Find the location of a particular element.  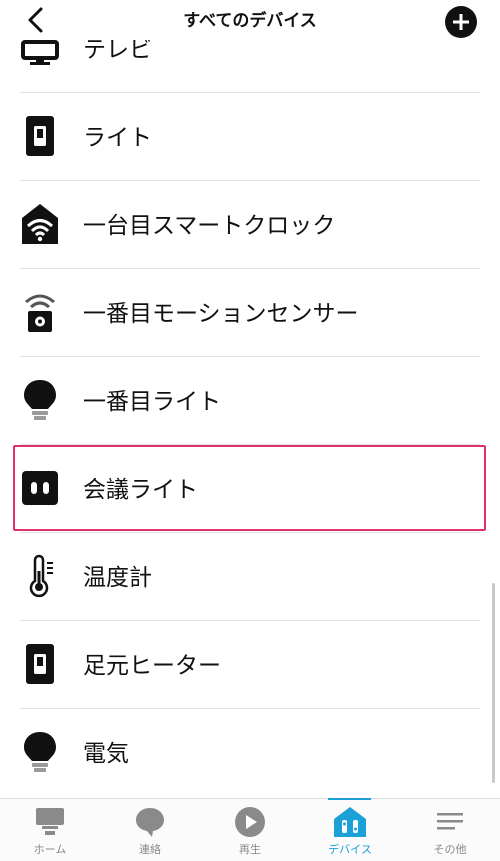

page-title: すべてのデバイス is located at coordinates (250, 21).